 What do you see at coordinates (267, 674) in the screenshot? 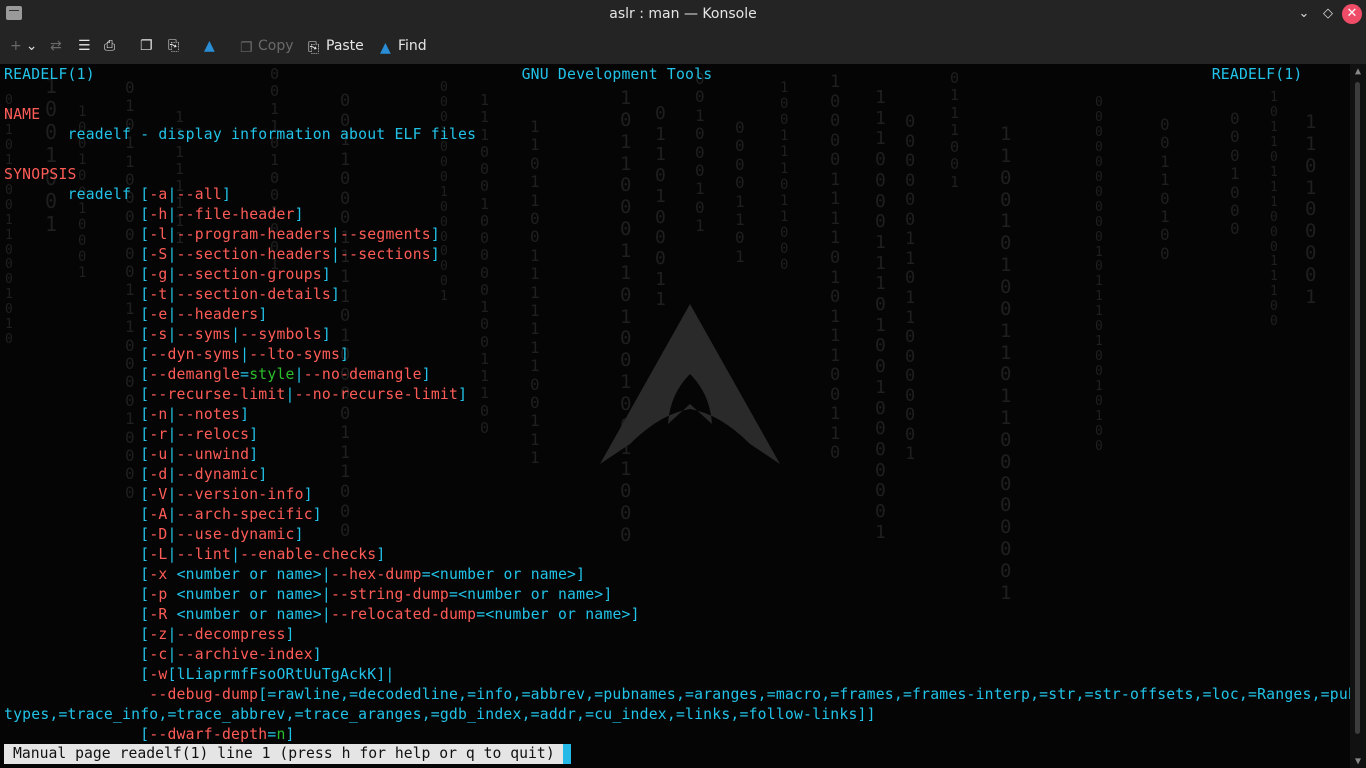
I see `synopsis-line: [-w[lLiaprmfFsoORtUuTgAckK]|` at bounding box center [267, 674].